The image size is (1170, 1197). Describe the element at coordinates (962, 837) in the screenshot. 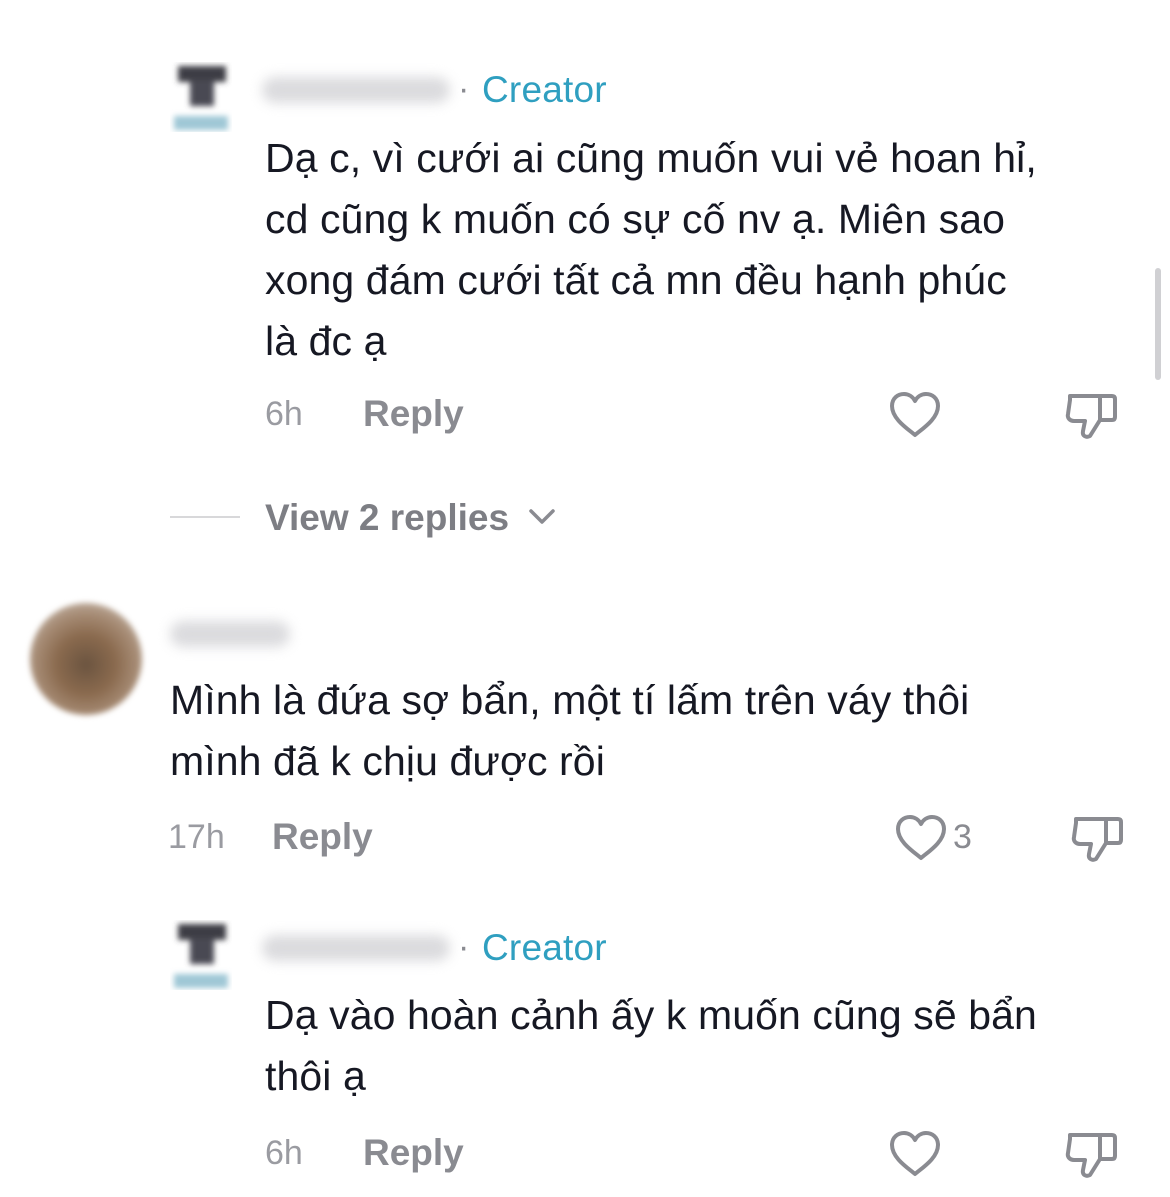

I see `like-count: 3` at that location.